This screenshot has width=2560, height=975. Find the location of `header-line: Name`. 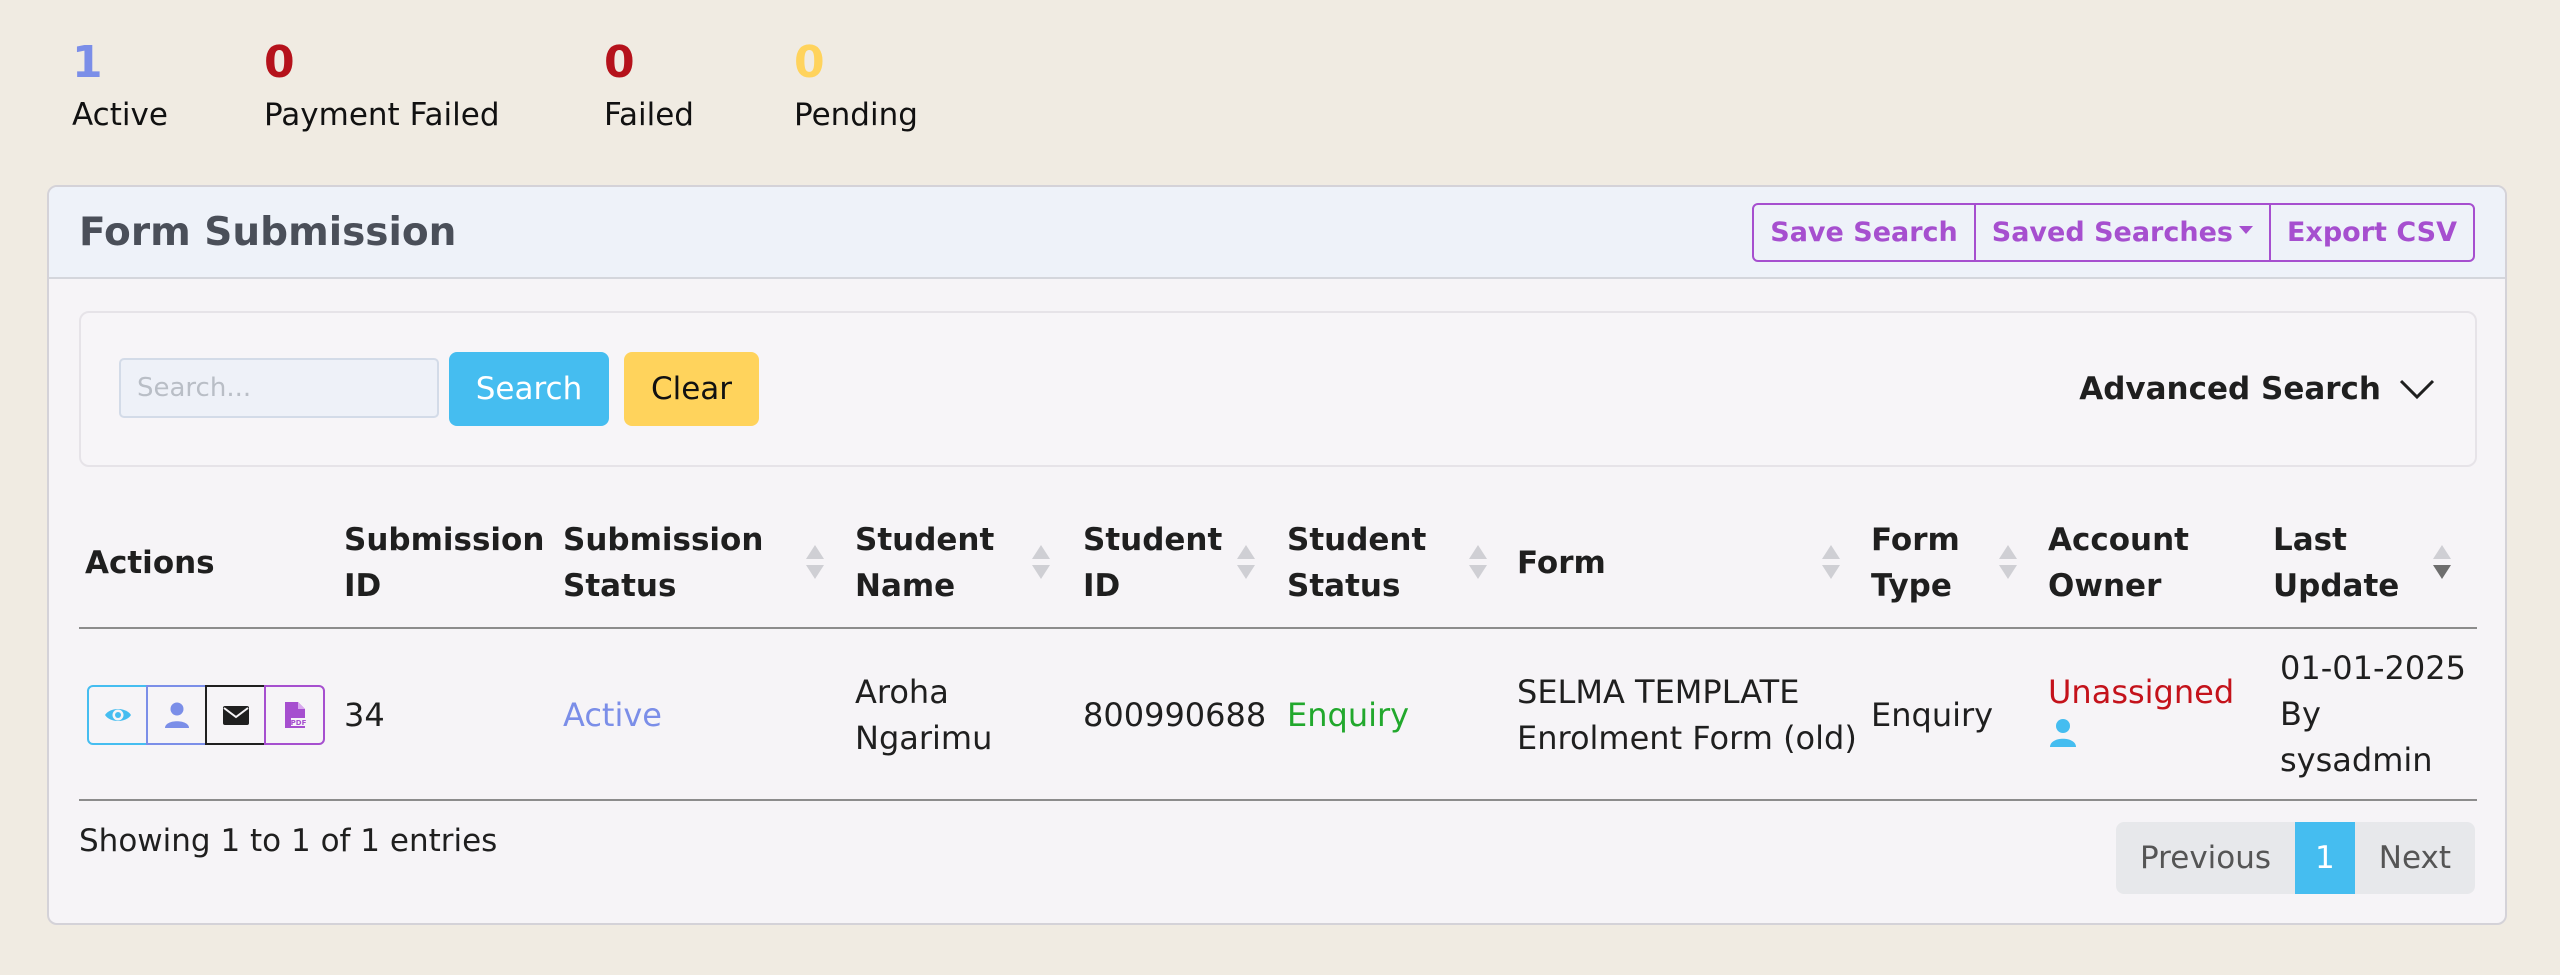

header-line: Name is located at coordinates (905, 586).